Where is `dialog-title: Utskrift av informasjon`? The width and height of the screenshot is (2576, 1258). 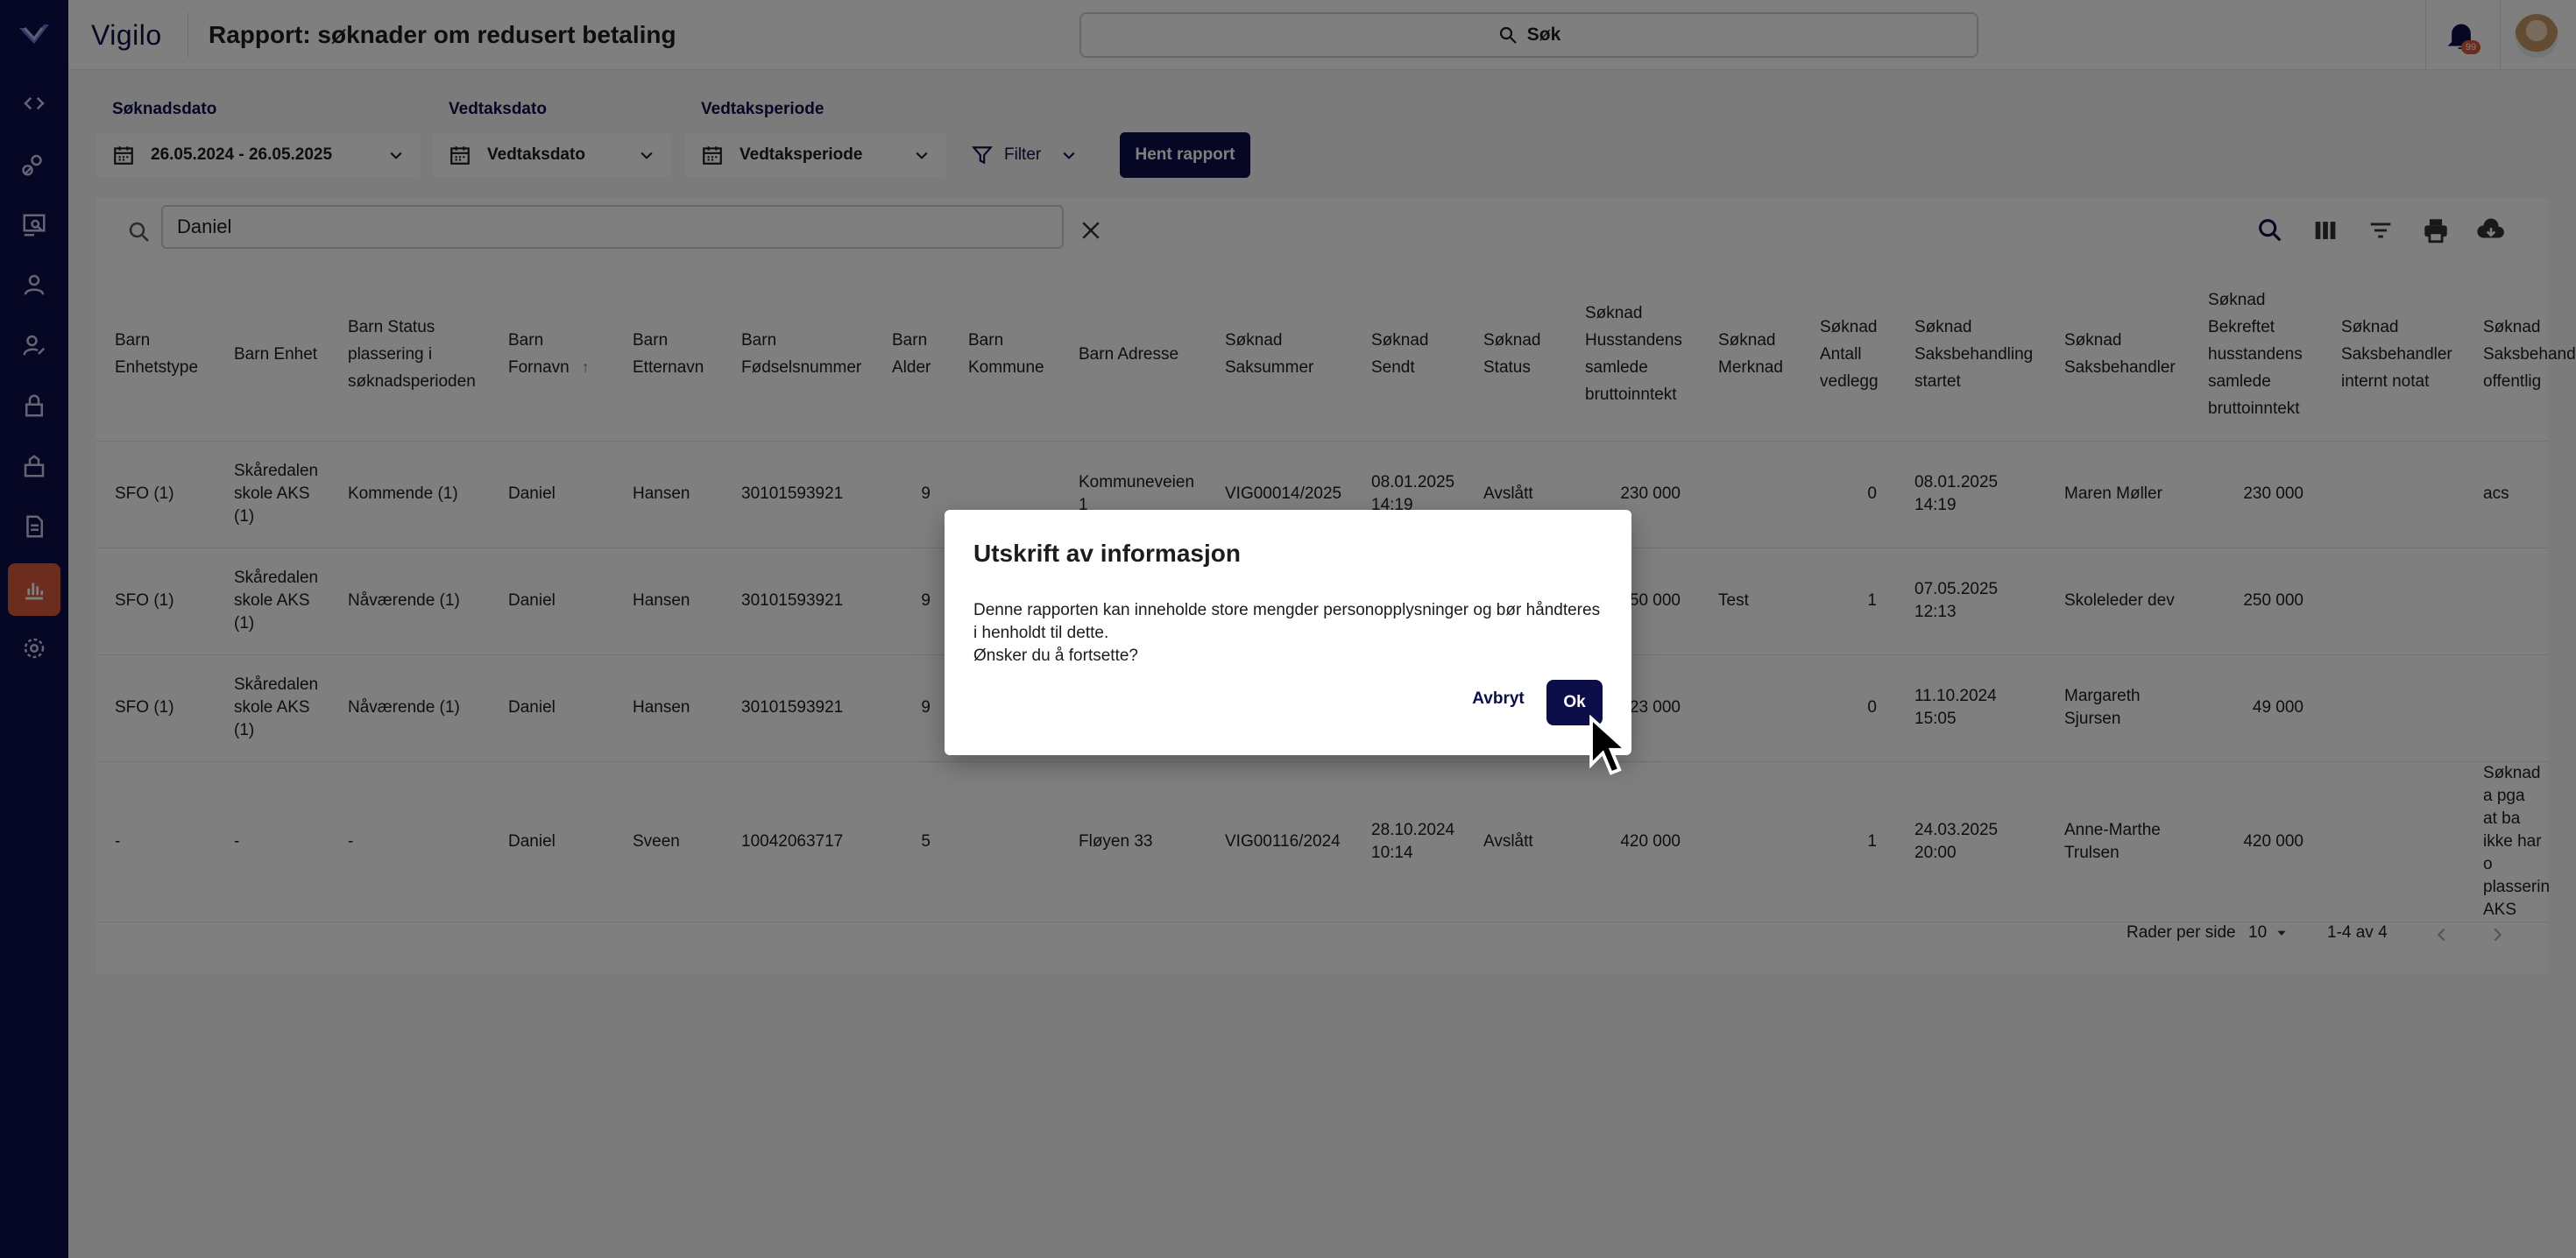 dialog-title: Utskrift av informasjon is located at coordinates (1107, 553).